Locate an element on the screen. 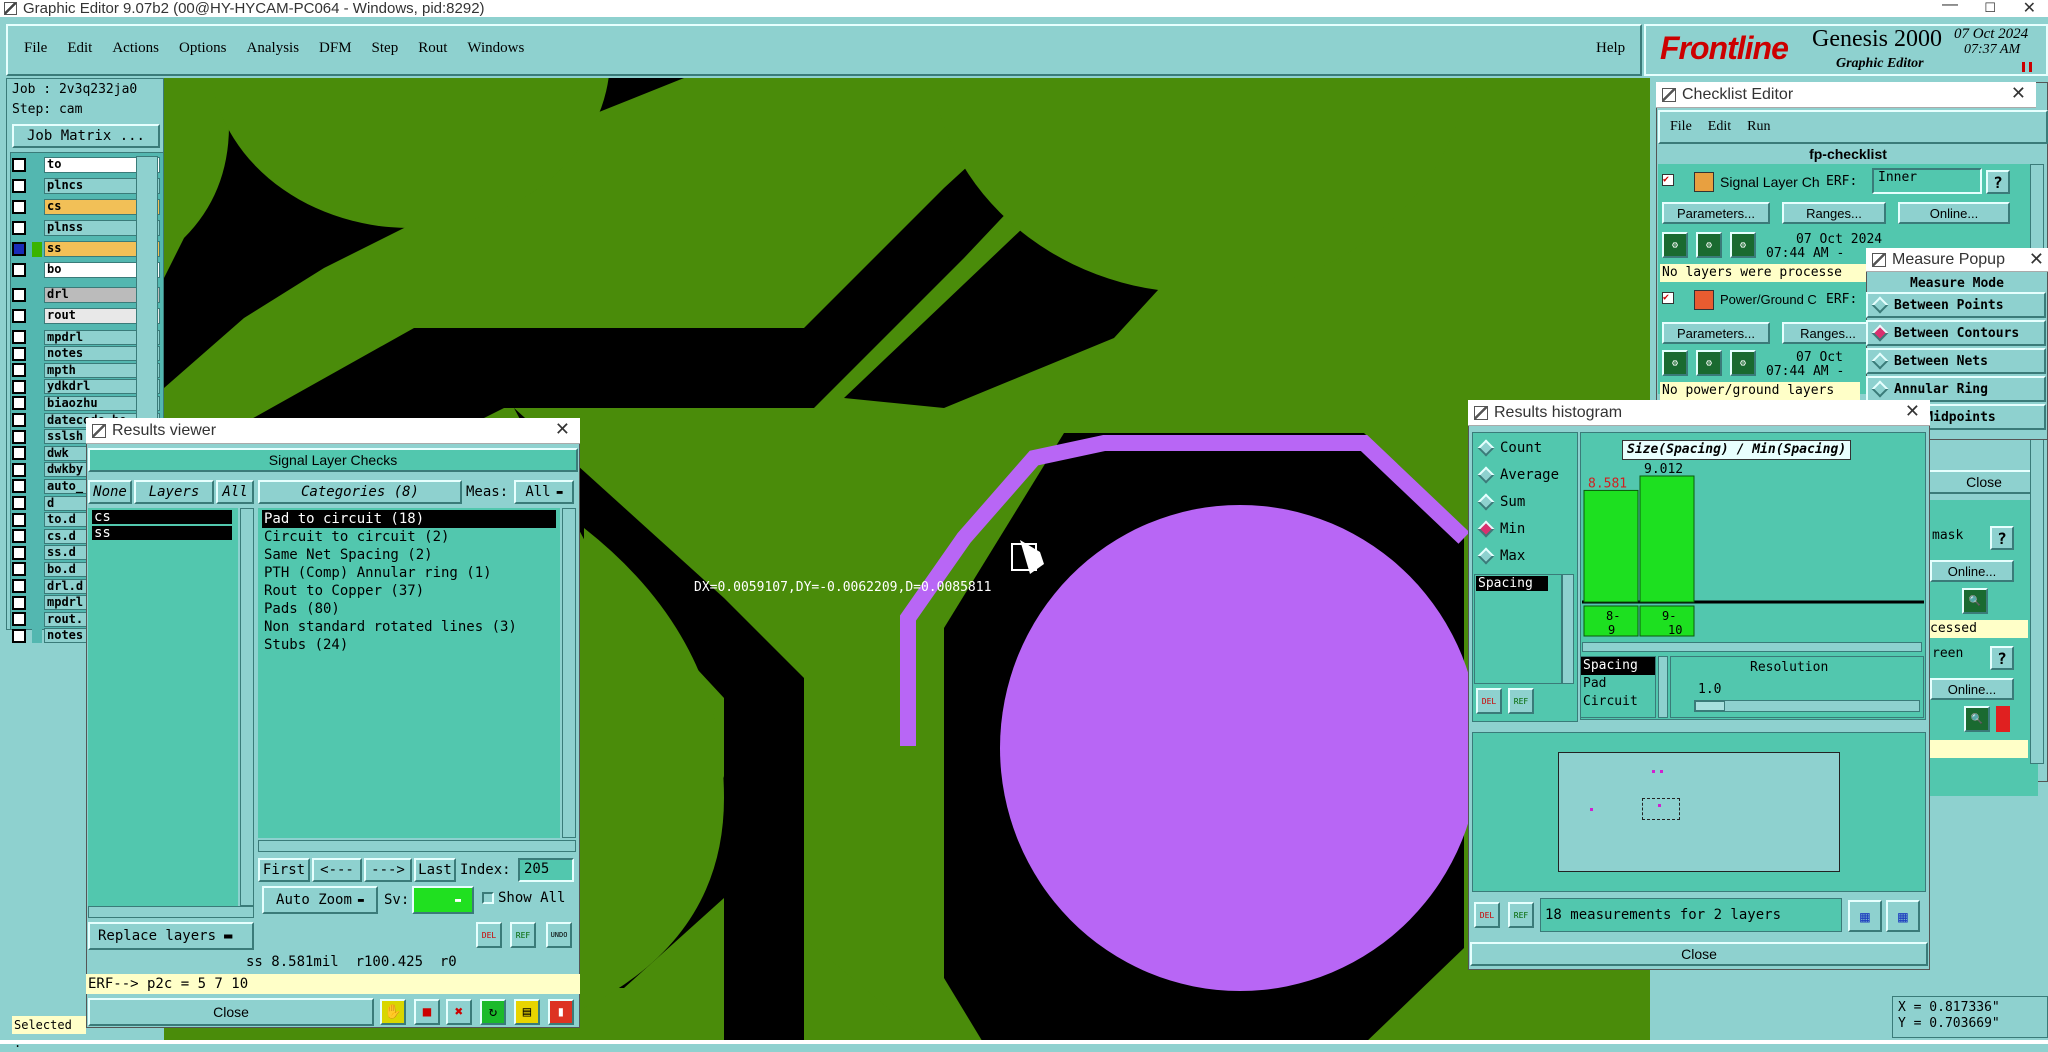 Image resolution: width=2048 pixels, height=1052 pixels. last-button: Last is located at coordinates (435, 870).